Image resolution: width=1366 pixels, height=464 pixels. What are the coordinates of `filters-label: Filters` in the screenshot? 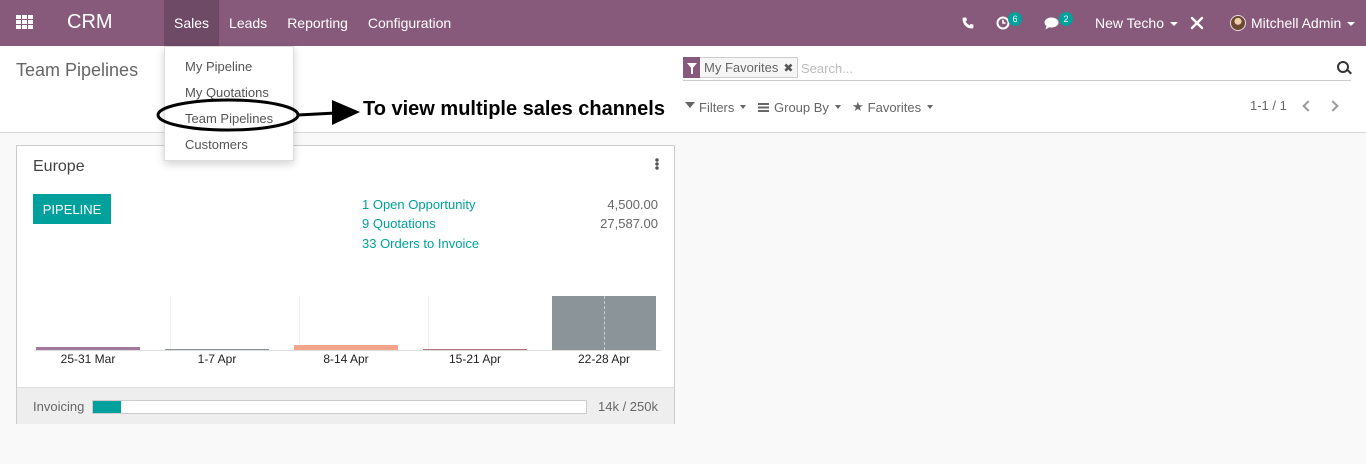 It's located at (717, 107).